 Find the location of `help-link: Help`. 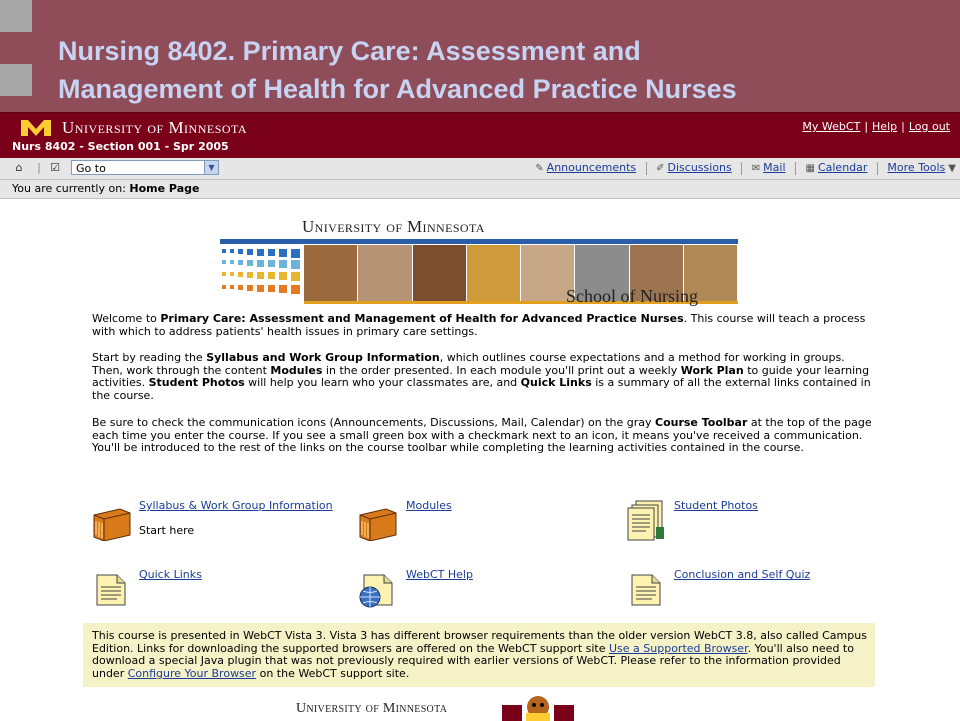

help-link: Help is located at coordinates (884, 126).